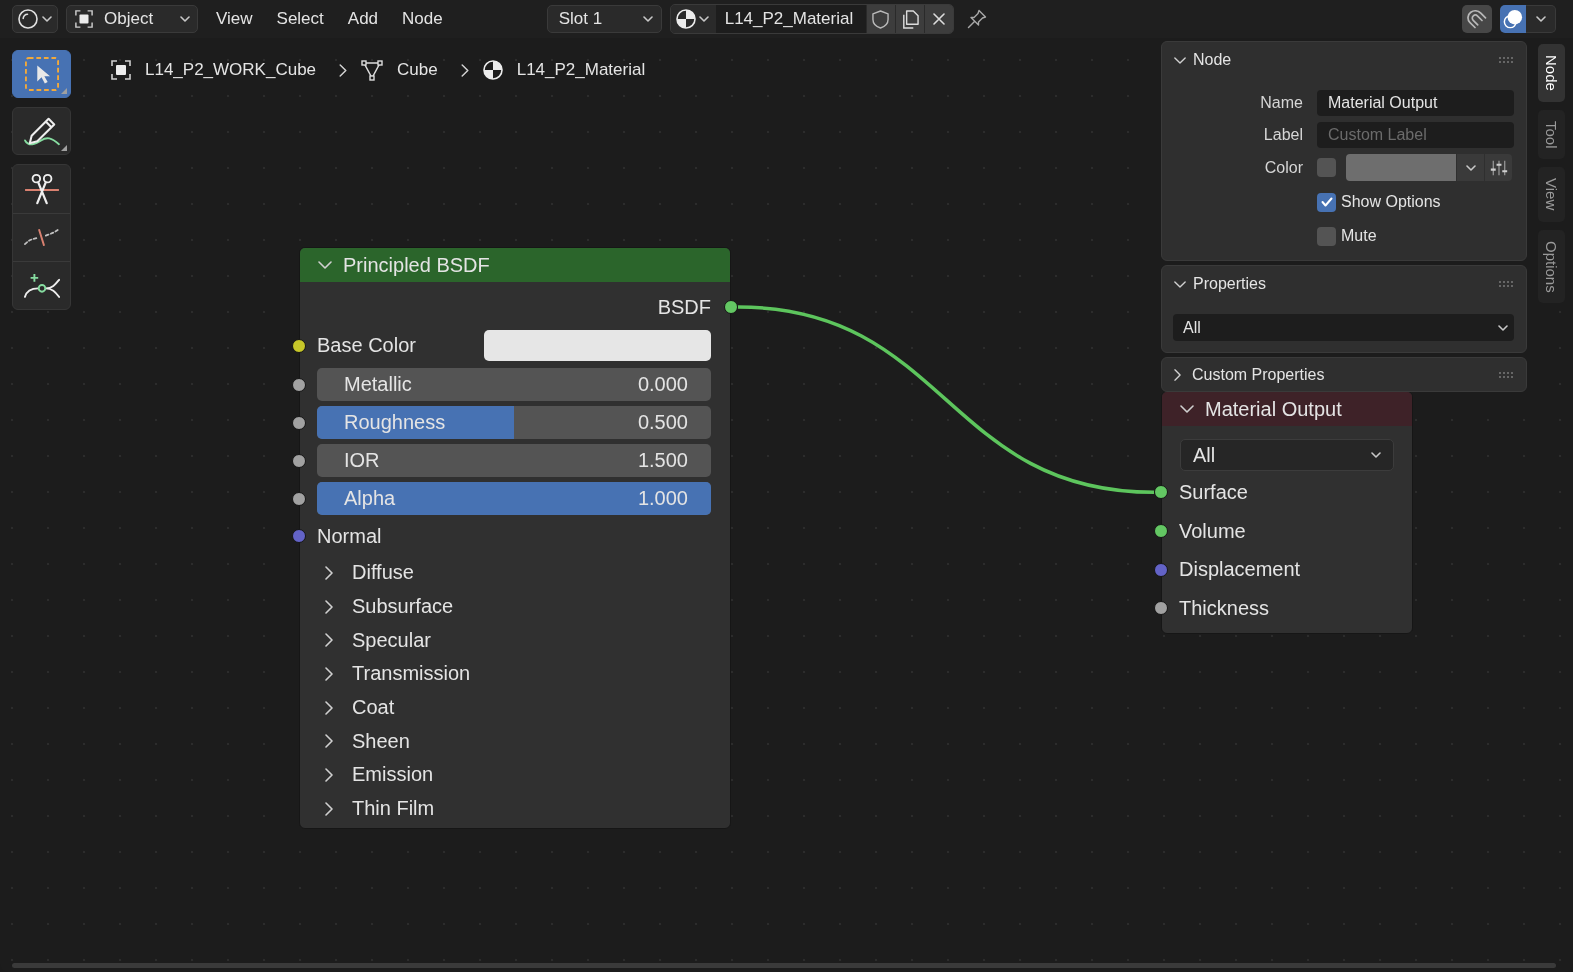  I want to click on pin-icon, so click(976, 19).